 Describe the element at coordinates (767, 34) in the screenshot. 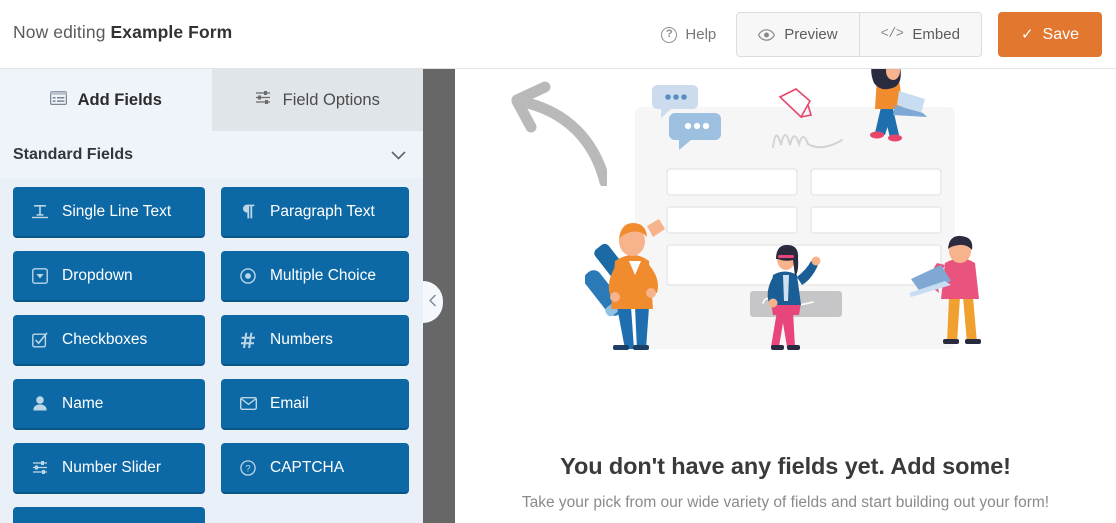

I see `eye-icon` at that location.